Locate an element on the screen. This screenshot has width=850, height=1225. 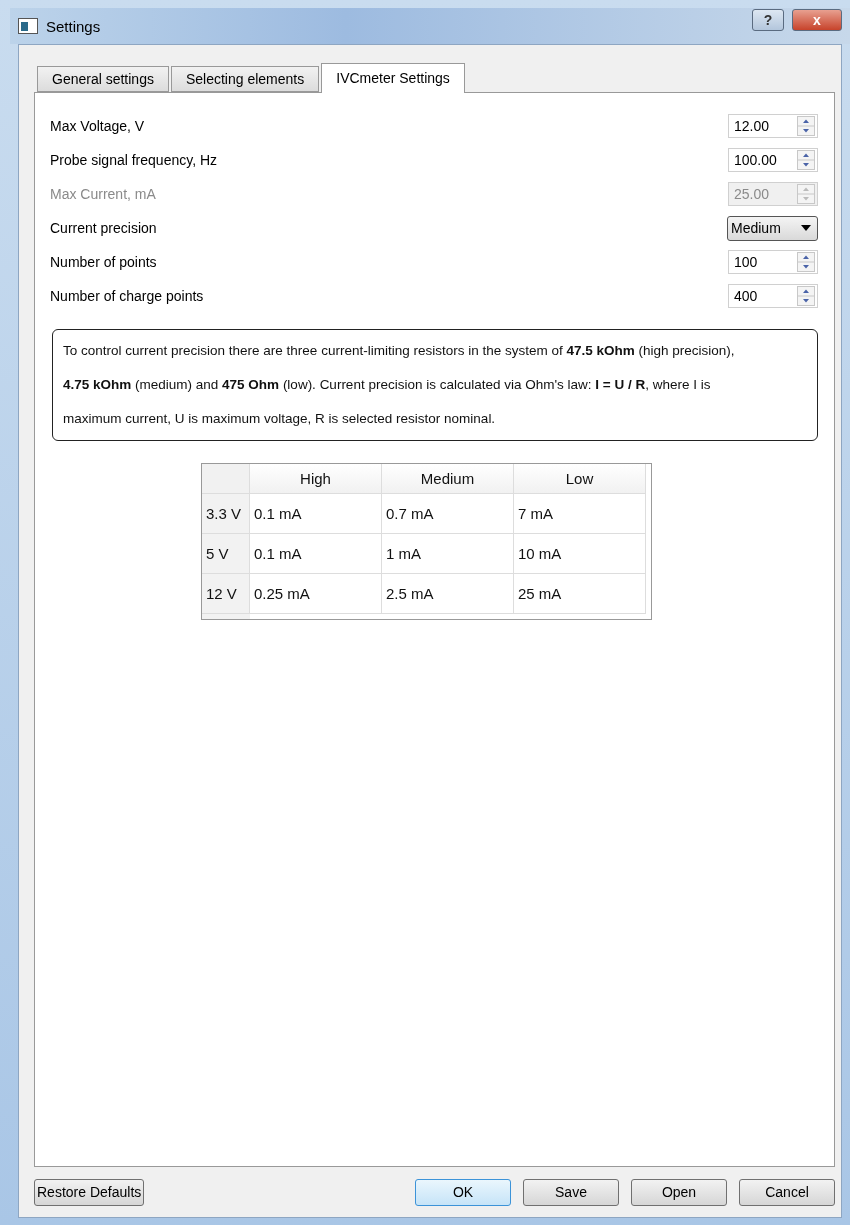
table-corner is located at coordinates (226, 479).